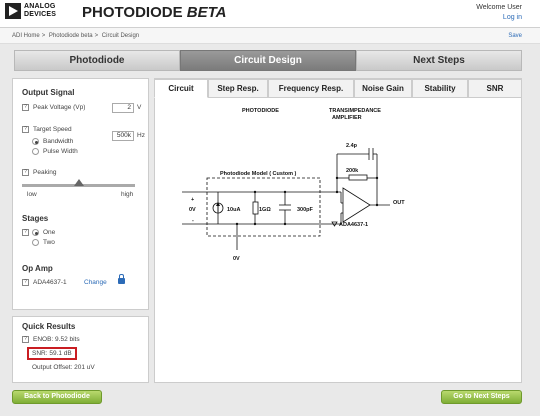  Describe the element at coordinates (192, 200) in the screenshot. I see `plus-sign: +` at that location.